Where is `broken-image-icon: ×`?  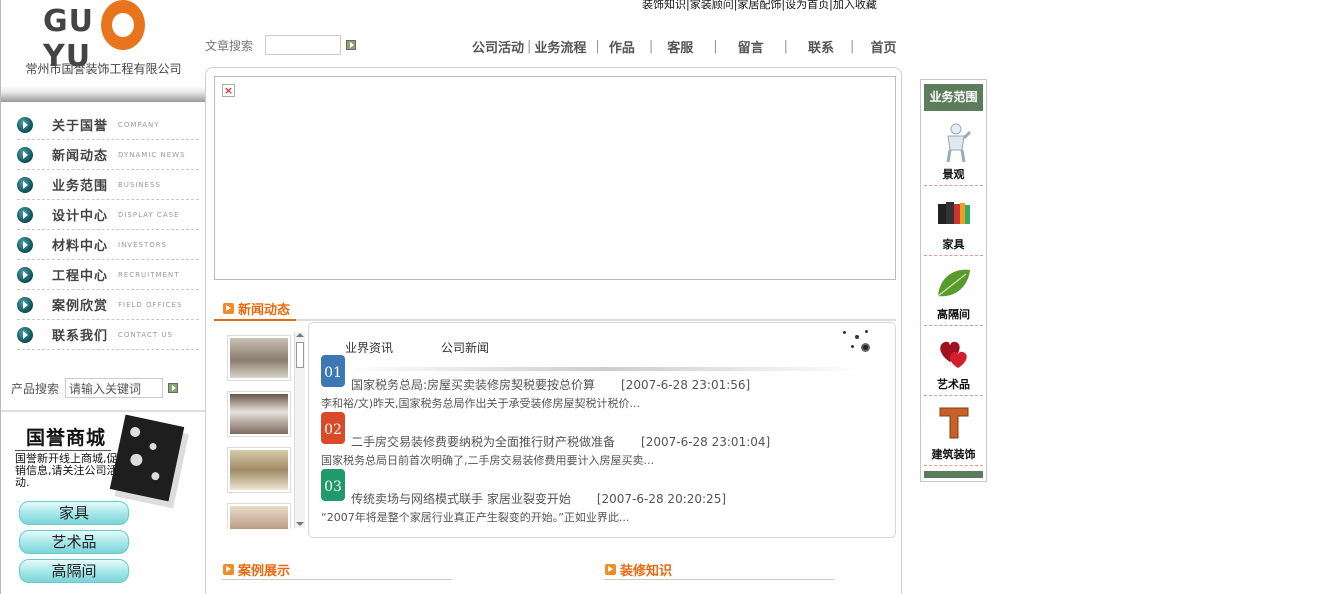
broken-image-icon: × is located at coordinates (228, 90).